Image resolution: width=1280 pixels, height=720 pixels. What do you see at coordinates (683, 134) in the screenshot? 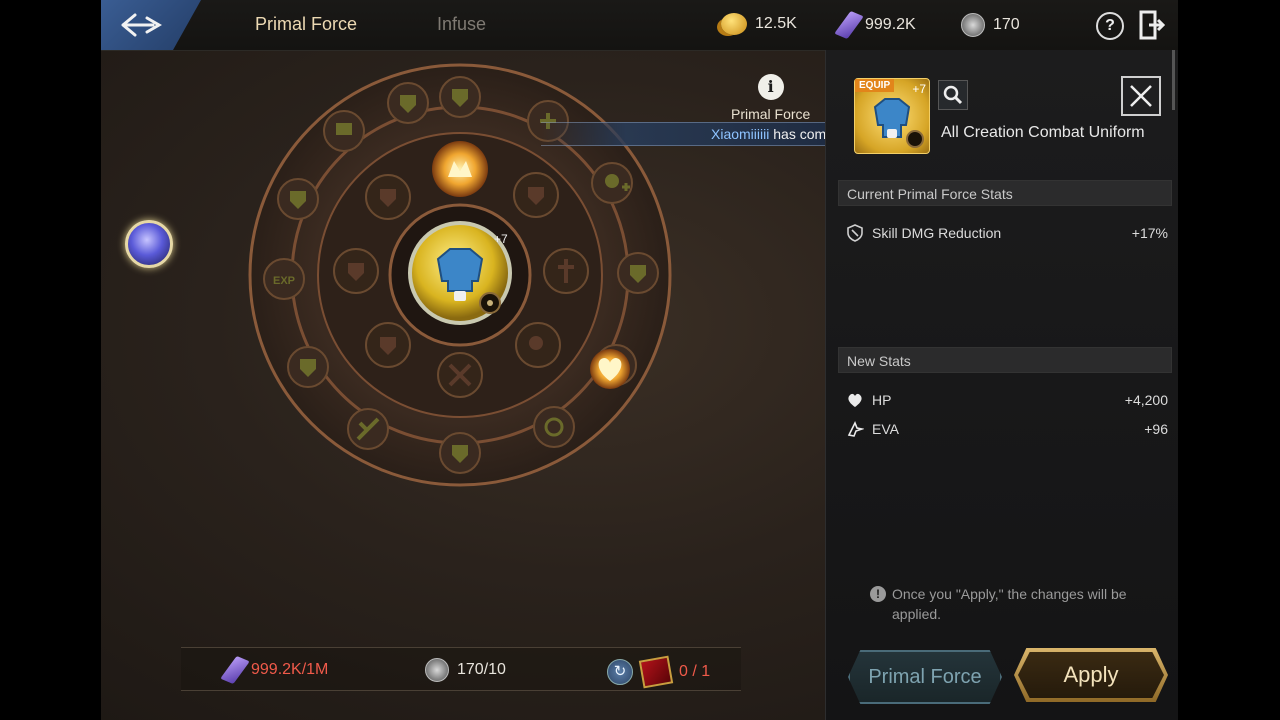
I see `announcement-ticker: Xiaomiiiiii has combined` at bounding box center [683, 134].